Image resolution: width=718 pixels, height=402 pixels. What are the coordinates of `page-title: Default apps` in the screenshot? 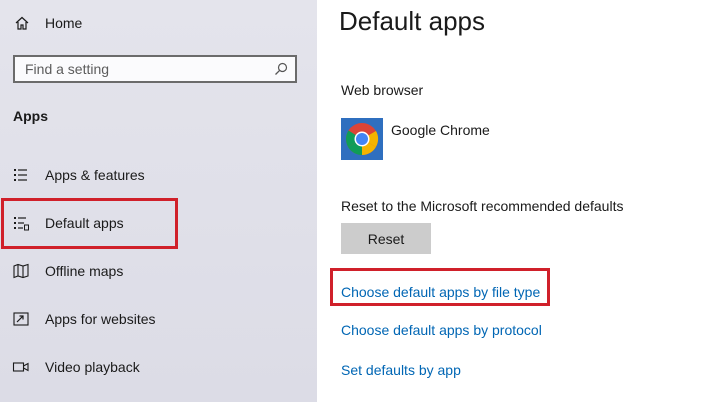 It's located at (412, 21).